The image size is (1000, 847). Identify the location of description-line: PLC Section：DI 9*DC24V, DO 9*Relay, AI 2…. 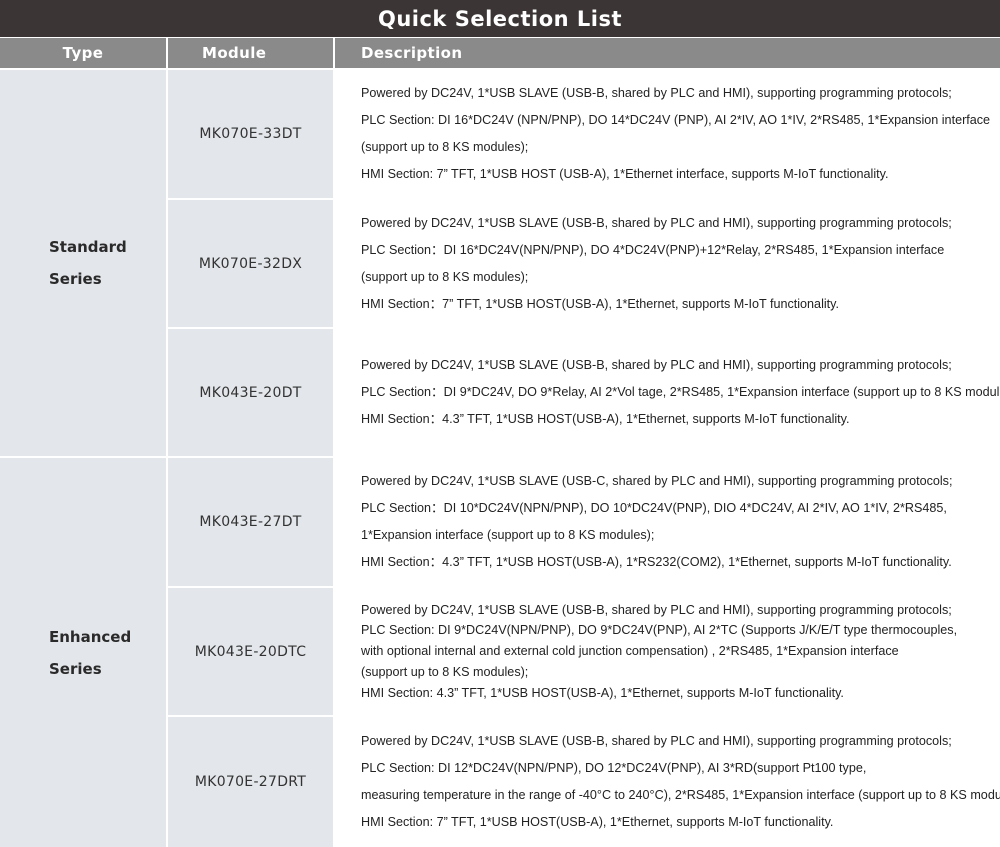
(680, 392).